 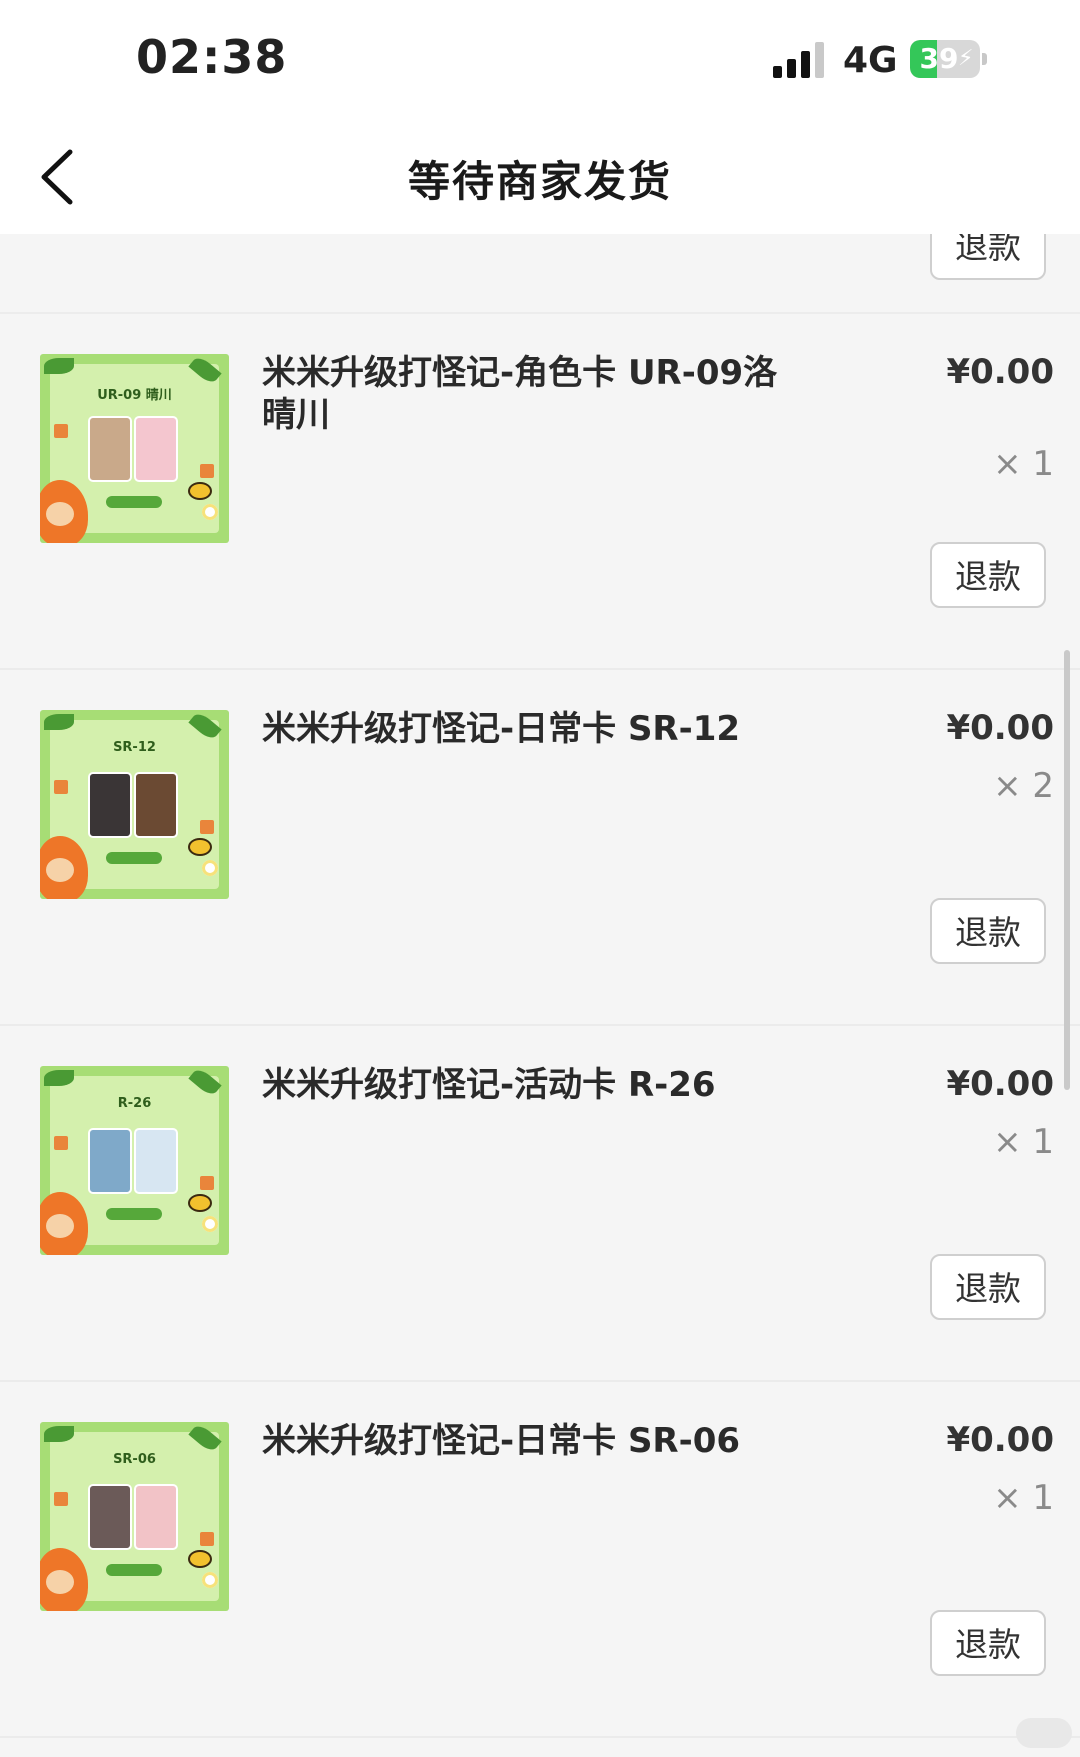 I want to click on network-type: 4G, so click(x=870, y=60).